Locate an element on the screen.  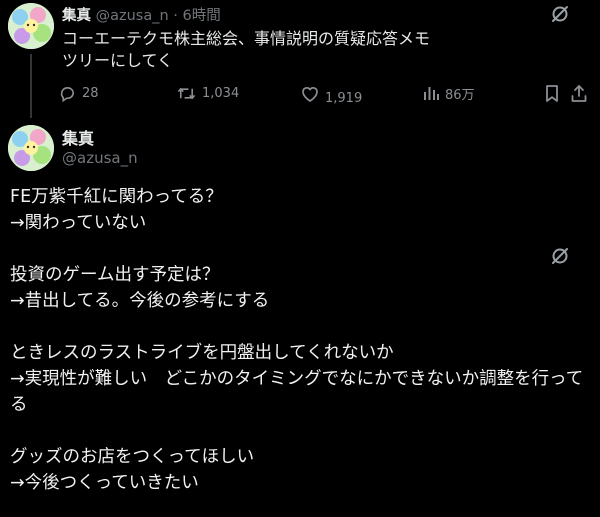
like-button: 1,919 is located at coordinates (331, 93).